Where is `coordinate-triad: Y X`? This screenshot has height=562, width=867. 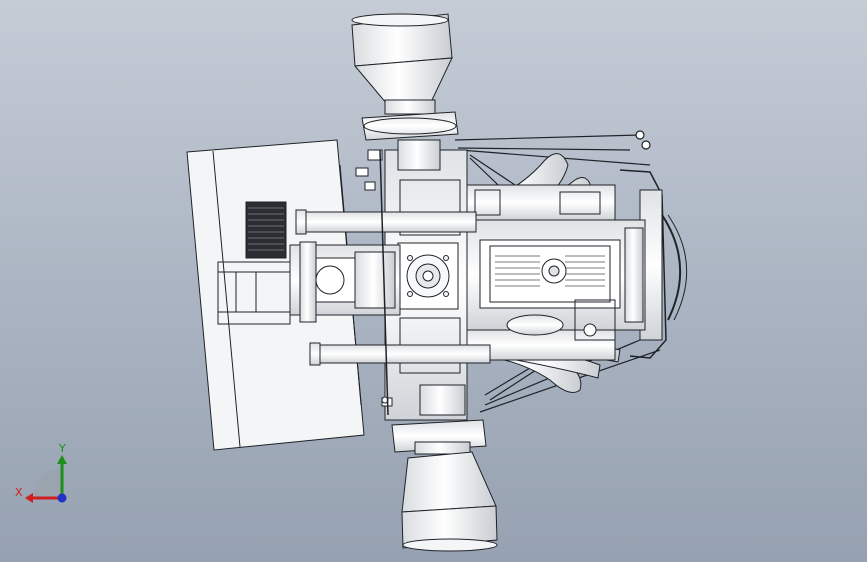
coordinate-triad: Y X is located at coordinates (41, 472).